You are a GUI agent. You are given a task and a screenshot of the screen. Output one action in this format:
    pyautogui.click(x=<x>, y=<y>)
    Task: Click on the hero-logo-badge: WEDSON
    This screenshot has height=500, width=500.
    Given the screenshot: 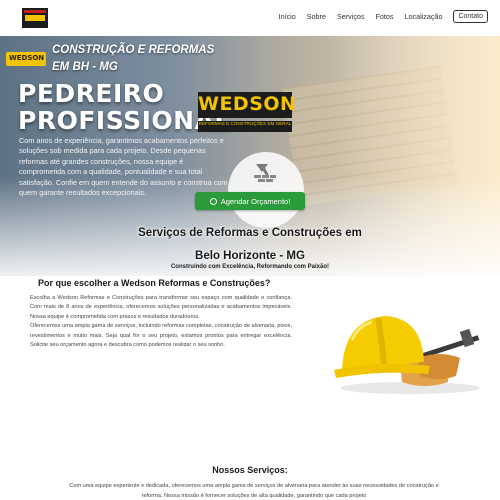 What is the action you would take?
    pyautogui.click(x=26, y=59)
    